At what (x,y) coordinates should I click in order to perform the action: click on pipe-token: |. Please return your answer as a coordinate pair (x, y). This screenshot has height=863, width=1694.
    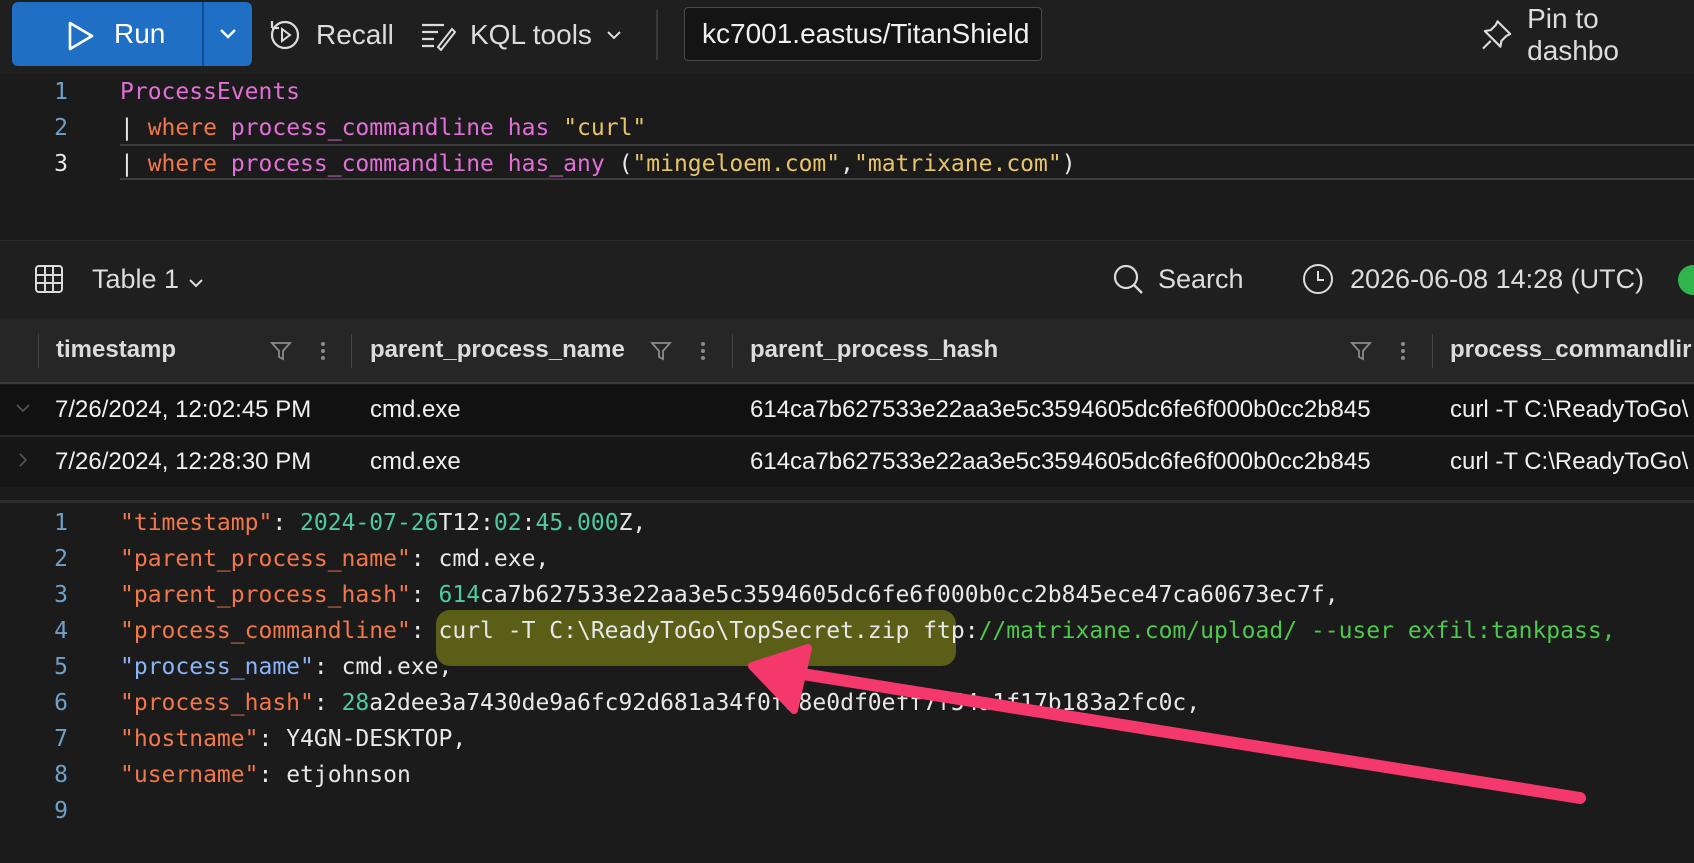
    Looking at the image, I should click on (134, 164).